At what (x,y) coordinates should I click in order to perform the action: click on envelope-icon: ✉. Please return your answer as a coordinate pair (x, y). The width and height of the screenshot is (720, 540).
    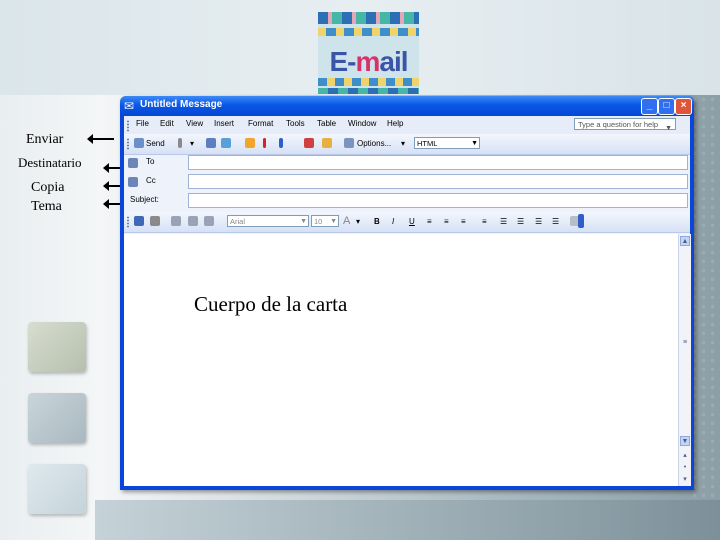
    Looking at the image, I should click on (129, 106).